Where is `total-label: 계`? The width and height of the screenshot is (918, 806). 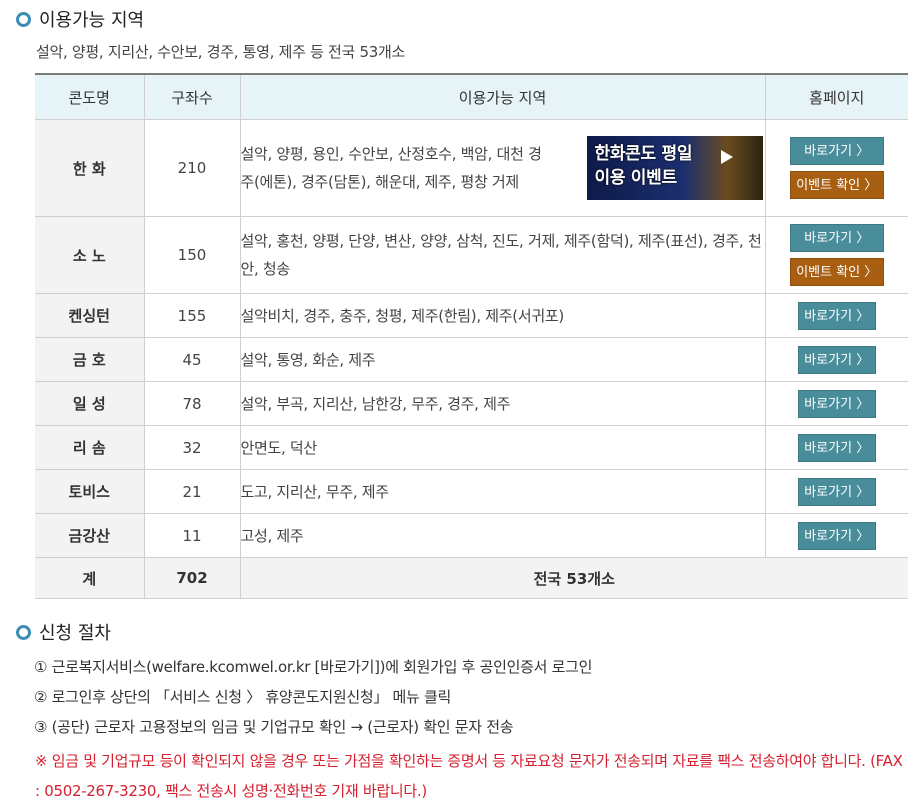
total-label: 계 is located at coordinates (90, 578).